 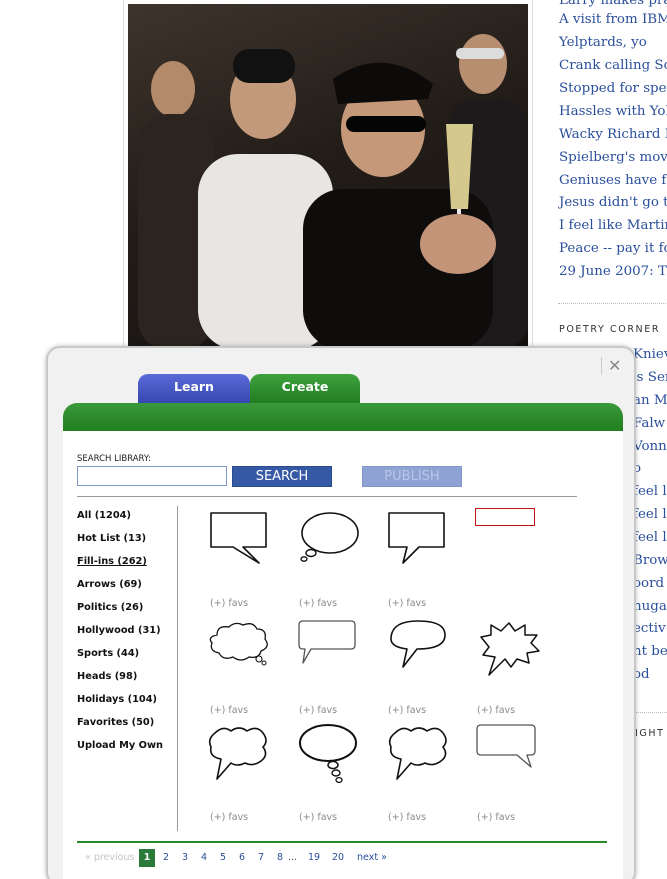 What do you see at coordinates (603, 43) in the screenshot?
I see `post-link: Yelptards, yo` at bounding box center [603, 43].